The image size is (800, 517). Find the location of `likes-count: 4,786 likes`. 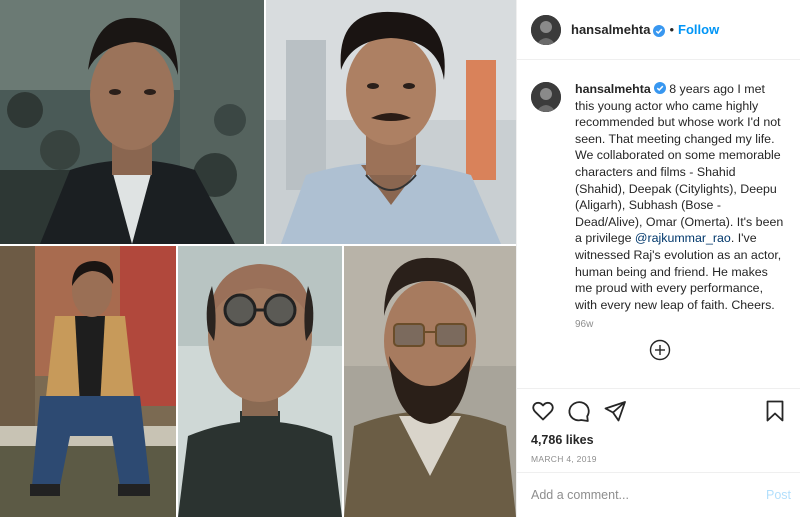

likes-count: 4,786 likes is located at coordinates (659, 440).